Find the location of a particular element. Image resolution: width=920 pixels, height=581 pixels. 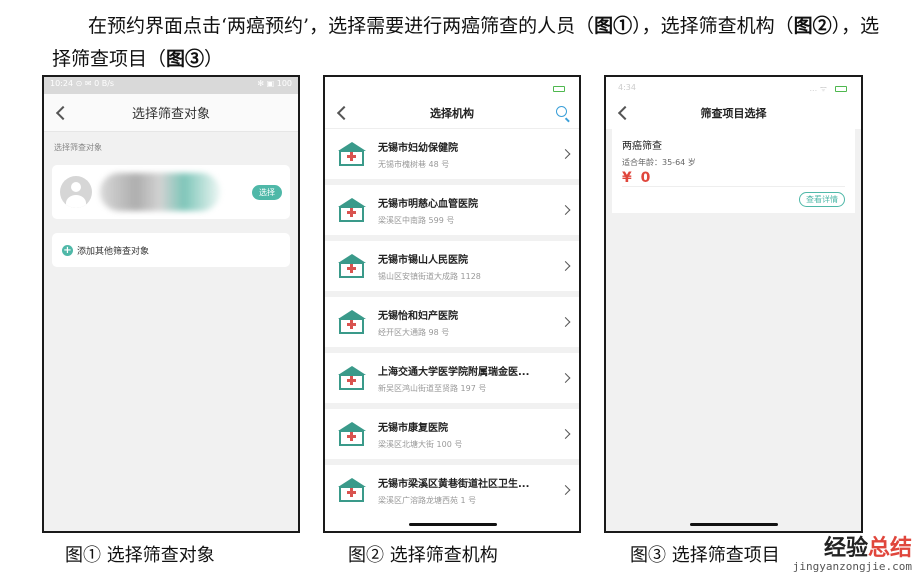

institution-item: 无锡市梁溪区黄巷街道社区卫生... 梁溪区广溶路龙塘西苑 1 号 is located at coordinates (452, 490).